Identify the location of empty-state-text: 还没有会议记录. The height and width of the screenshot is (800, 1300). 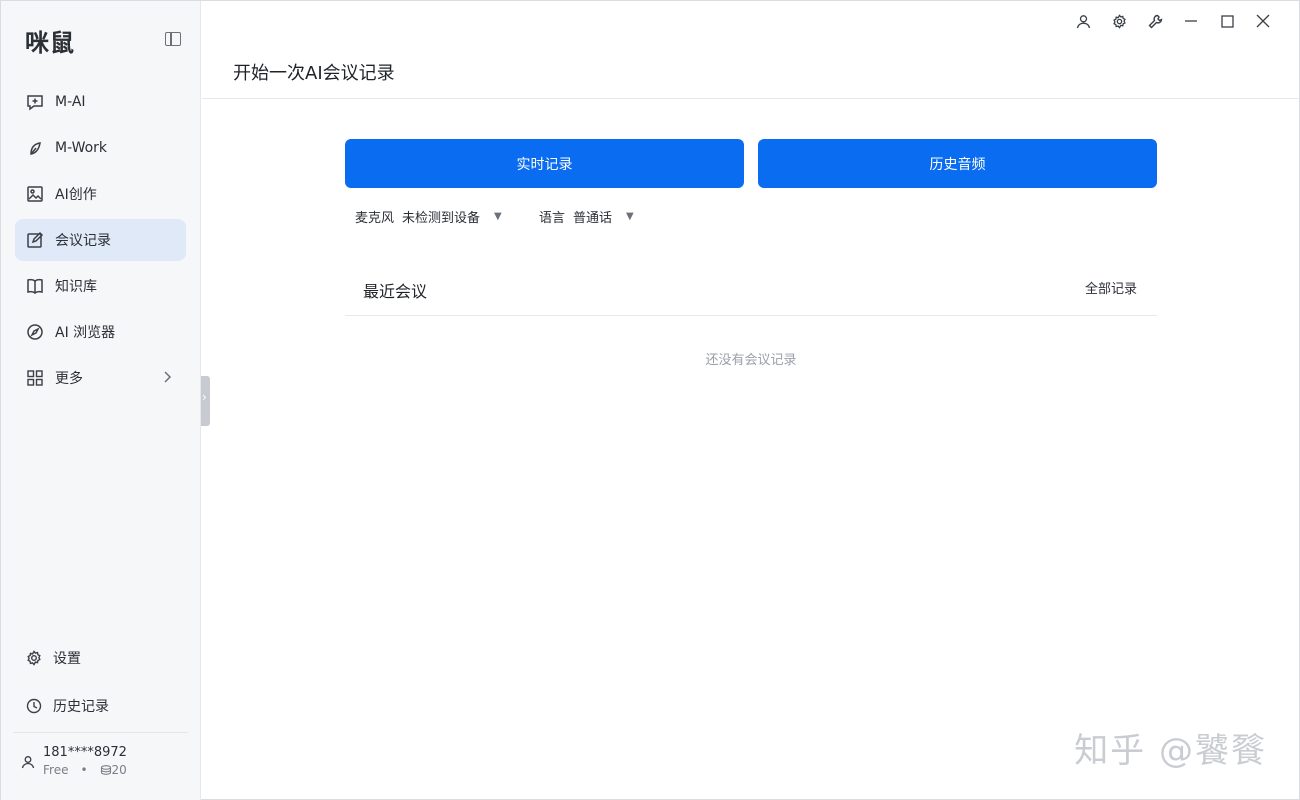
(751, 360).